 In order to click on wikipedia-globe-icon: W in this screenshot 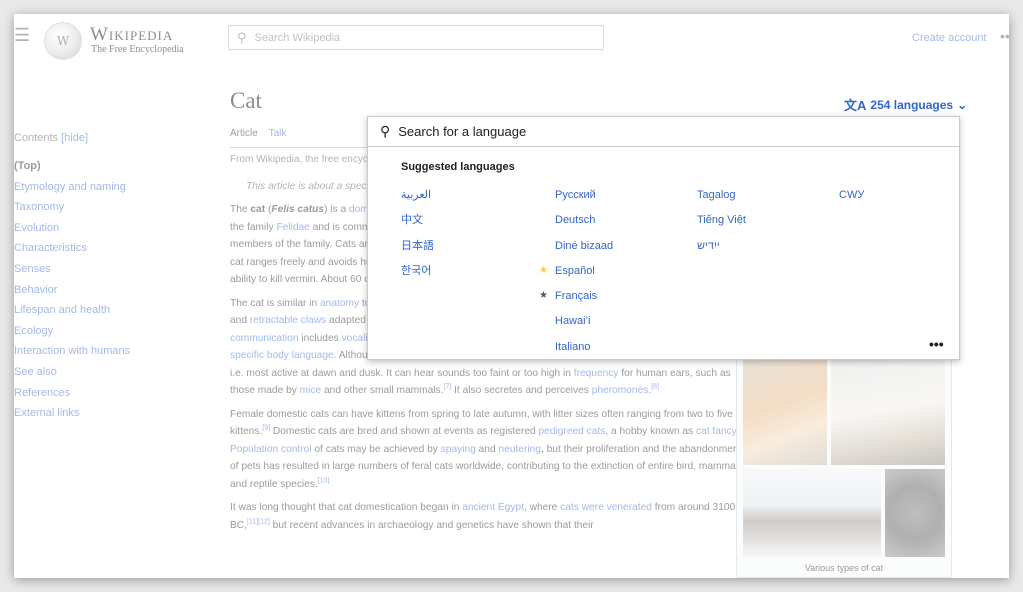, I will do `click(63, 41)`.